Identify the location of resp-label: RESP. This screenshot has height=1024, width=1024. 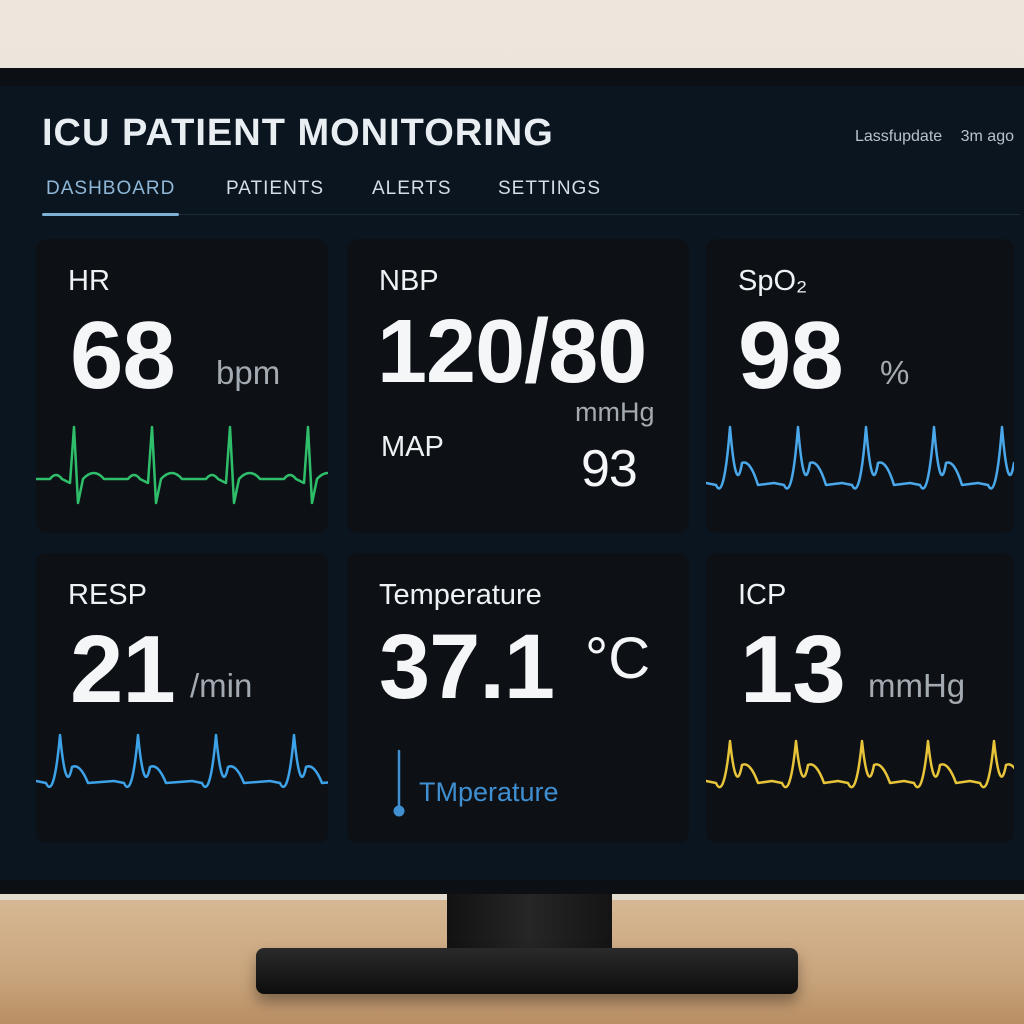
(107, 595).